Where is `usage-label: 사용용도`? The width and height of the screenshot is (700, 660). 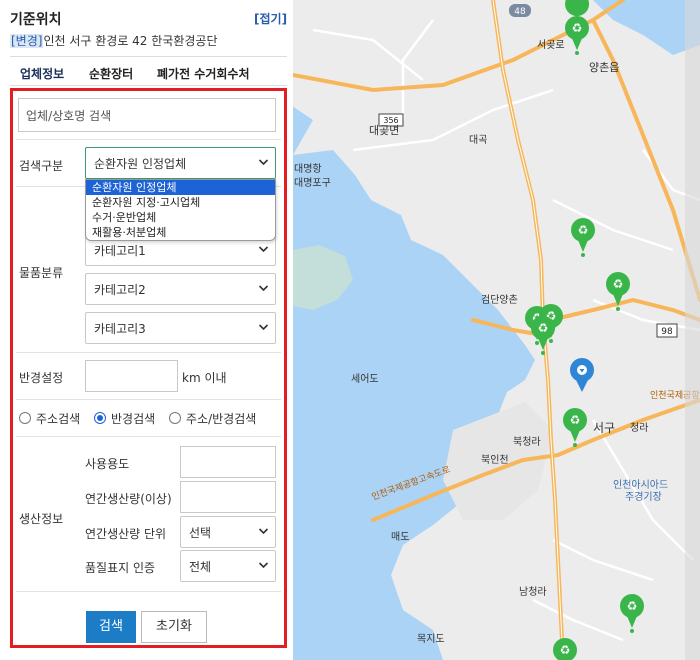
usage-label: 사용용도 is located at coordinates (107, 464).